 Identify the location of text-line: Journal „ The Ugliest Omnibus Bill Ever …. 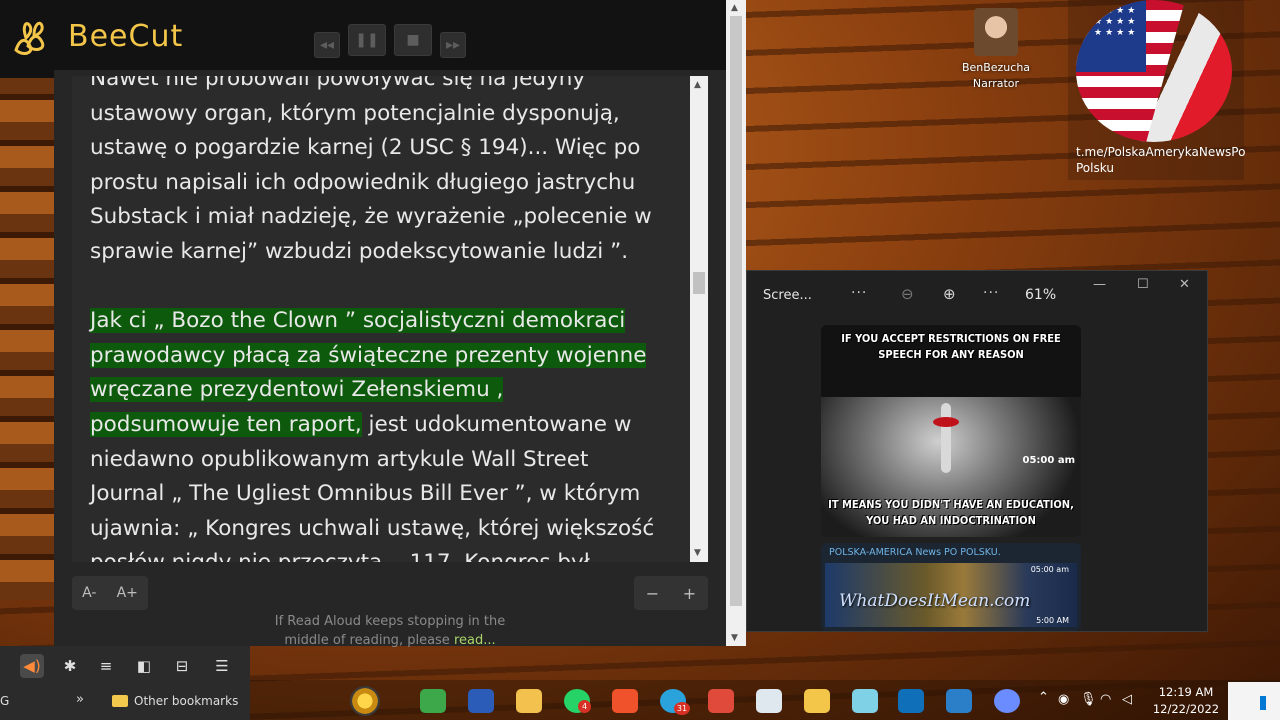
(365, 494).